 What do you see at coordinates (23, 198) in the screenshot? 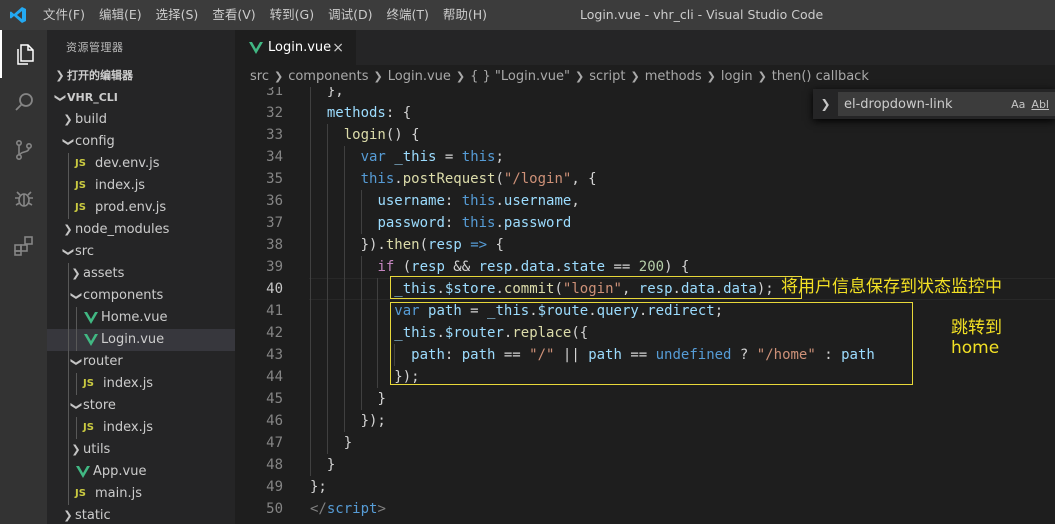
I see `debug-icon` at bounding box center [23, 198].